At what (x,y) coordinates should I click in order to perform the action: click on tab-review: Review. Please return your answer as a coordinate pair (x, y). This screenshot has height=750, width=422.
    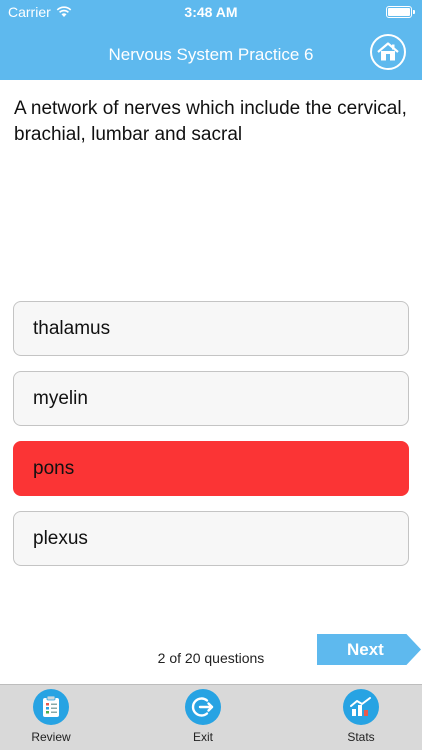
    Looking at the image, I should click on (51, 718).